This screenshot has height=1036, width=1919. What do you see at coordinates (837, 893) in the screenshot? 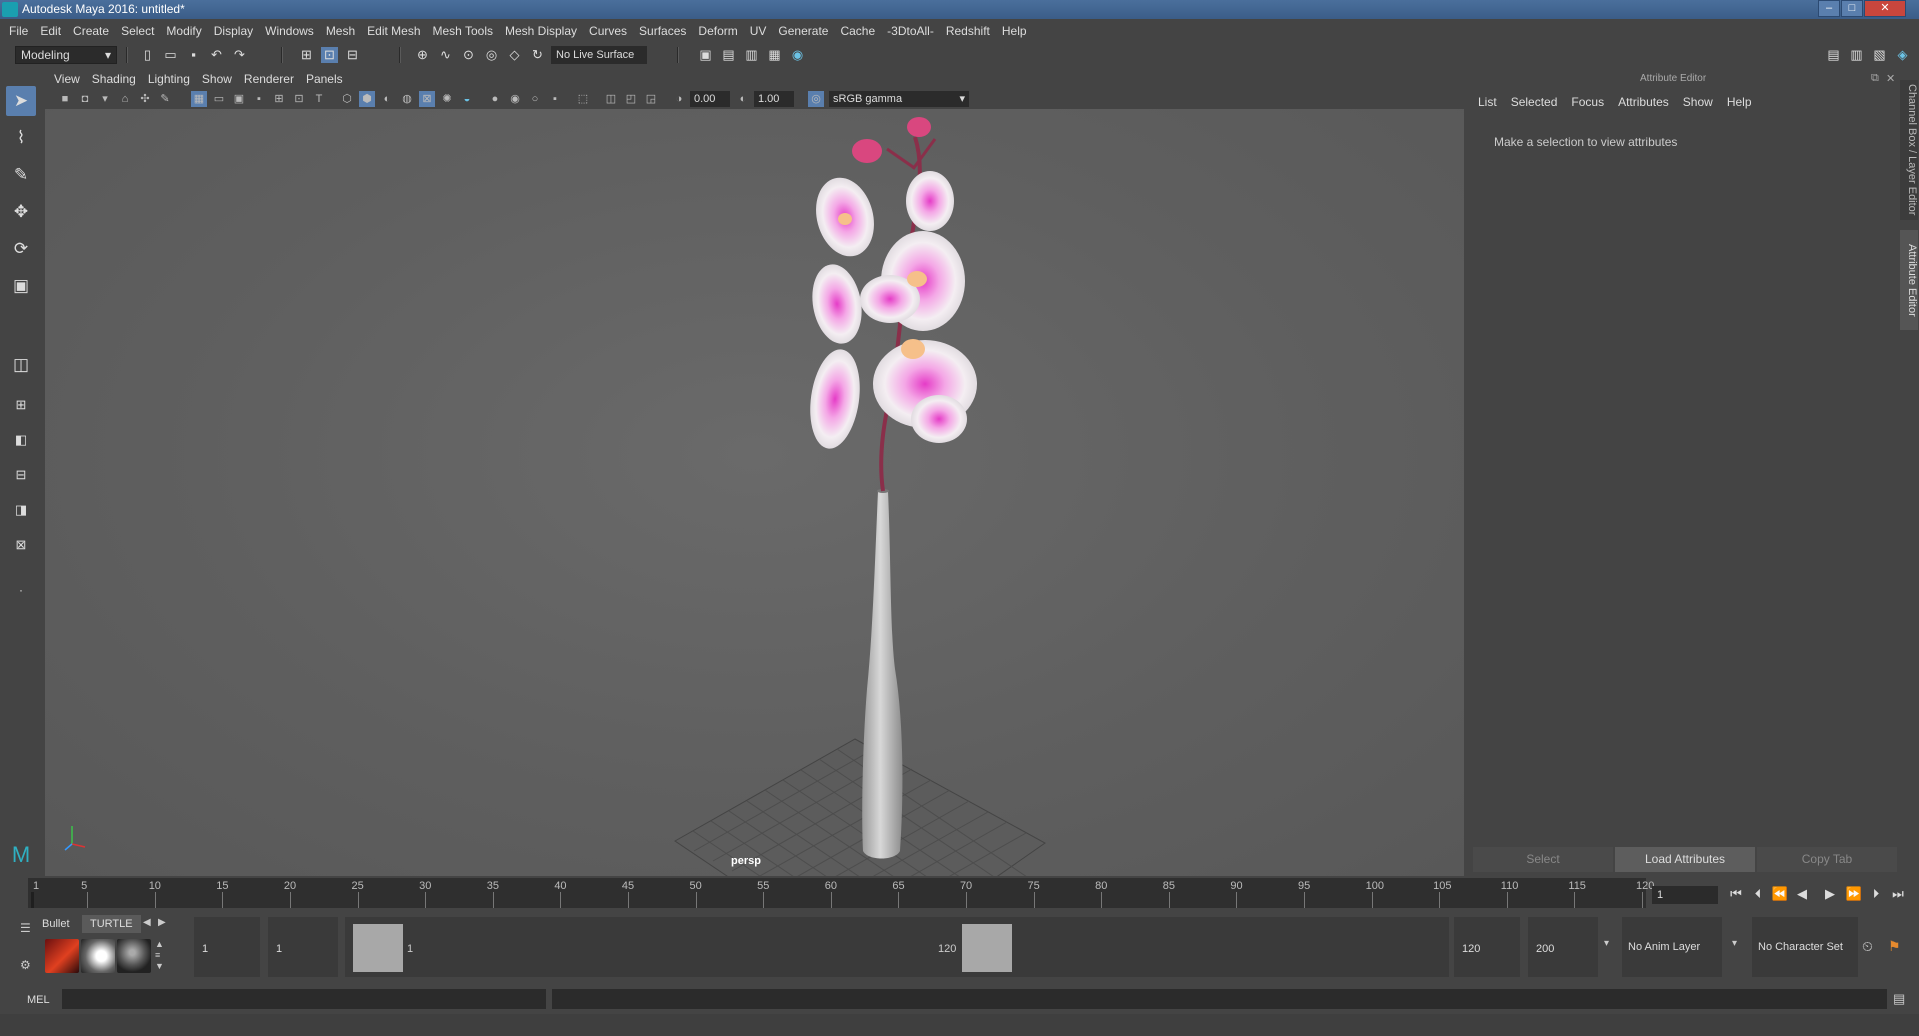
I see `time-slider` at bounding box center [837, 893].